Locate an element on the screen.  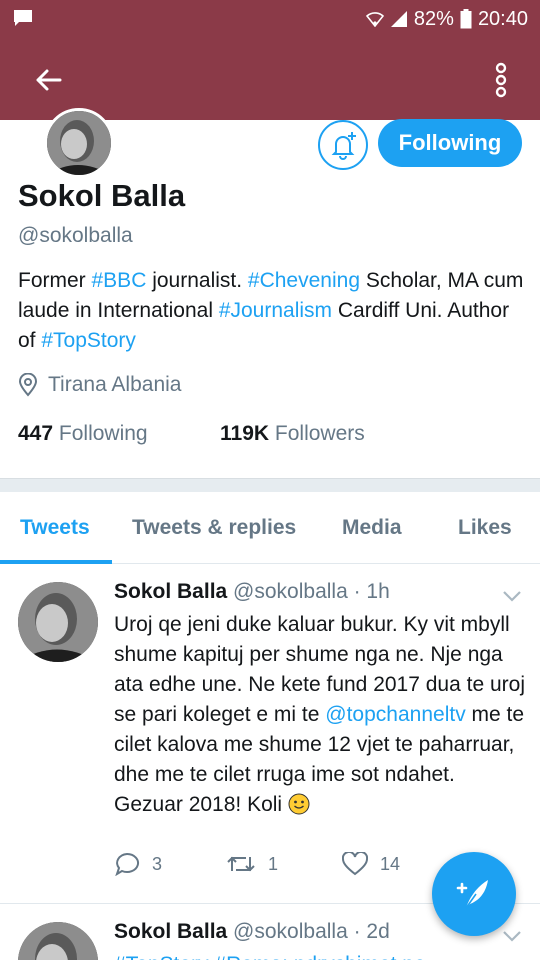
tweet-actions: 3 1 14 is located at coordinates (289, 864).